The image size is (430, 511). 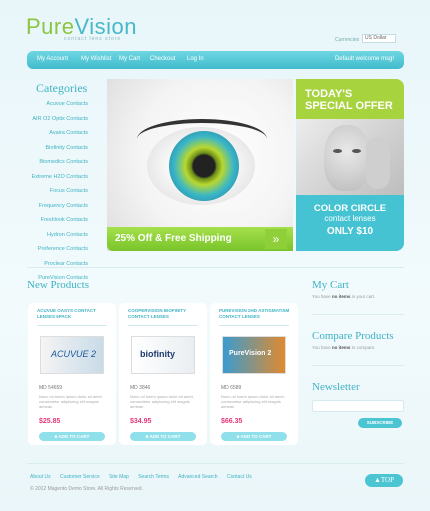 I want to click on product-box-label: biofinity, so click(x=157, y=354).